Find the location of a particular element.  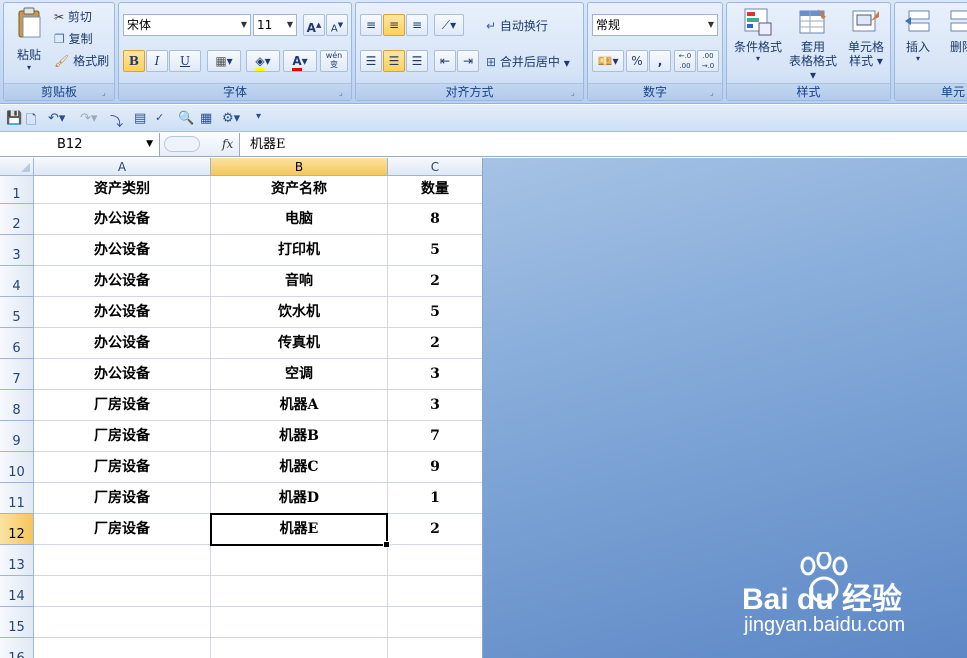

copy-button: ❐ 复制 is located at coordinates (73, 38).